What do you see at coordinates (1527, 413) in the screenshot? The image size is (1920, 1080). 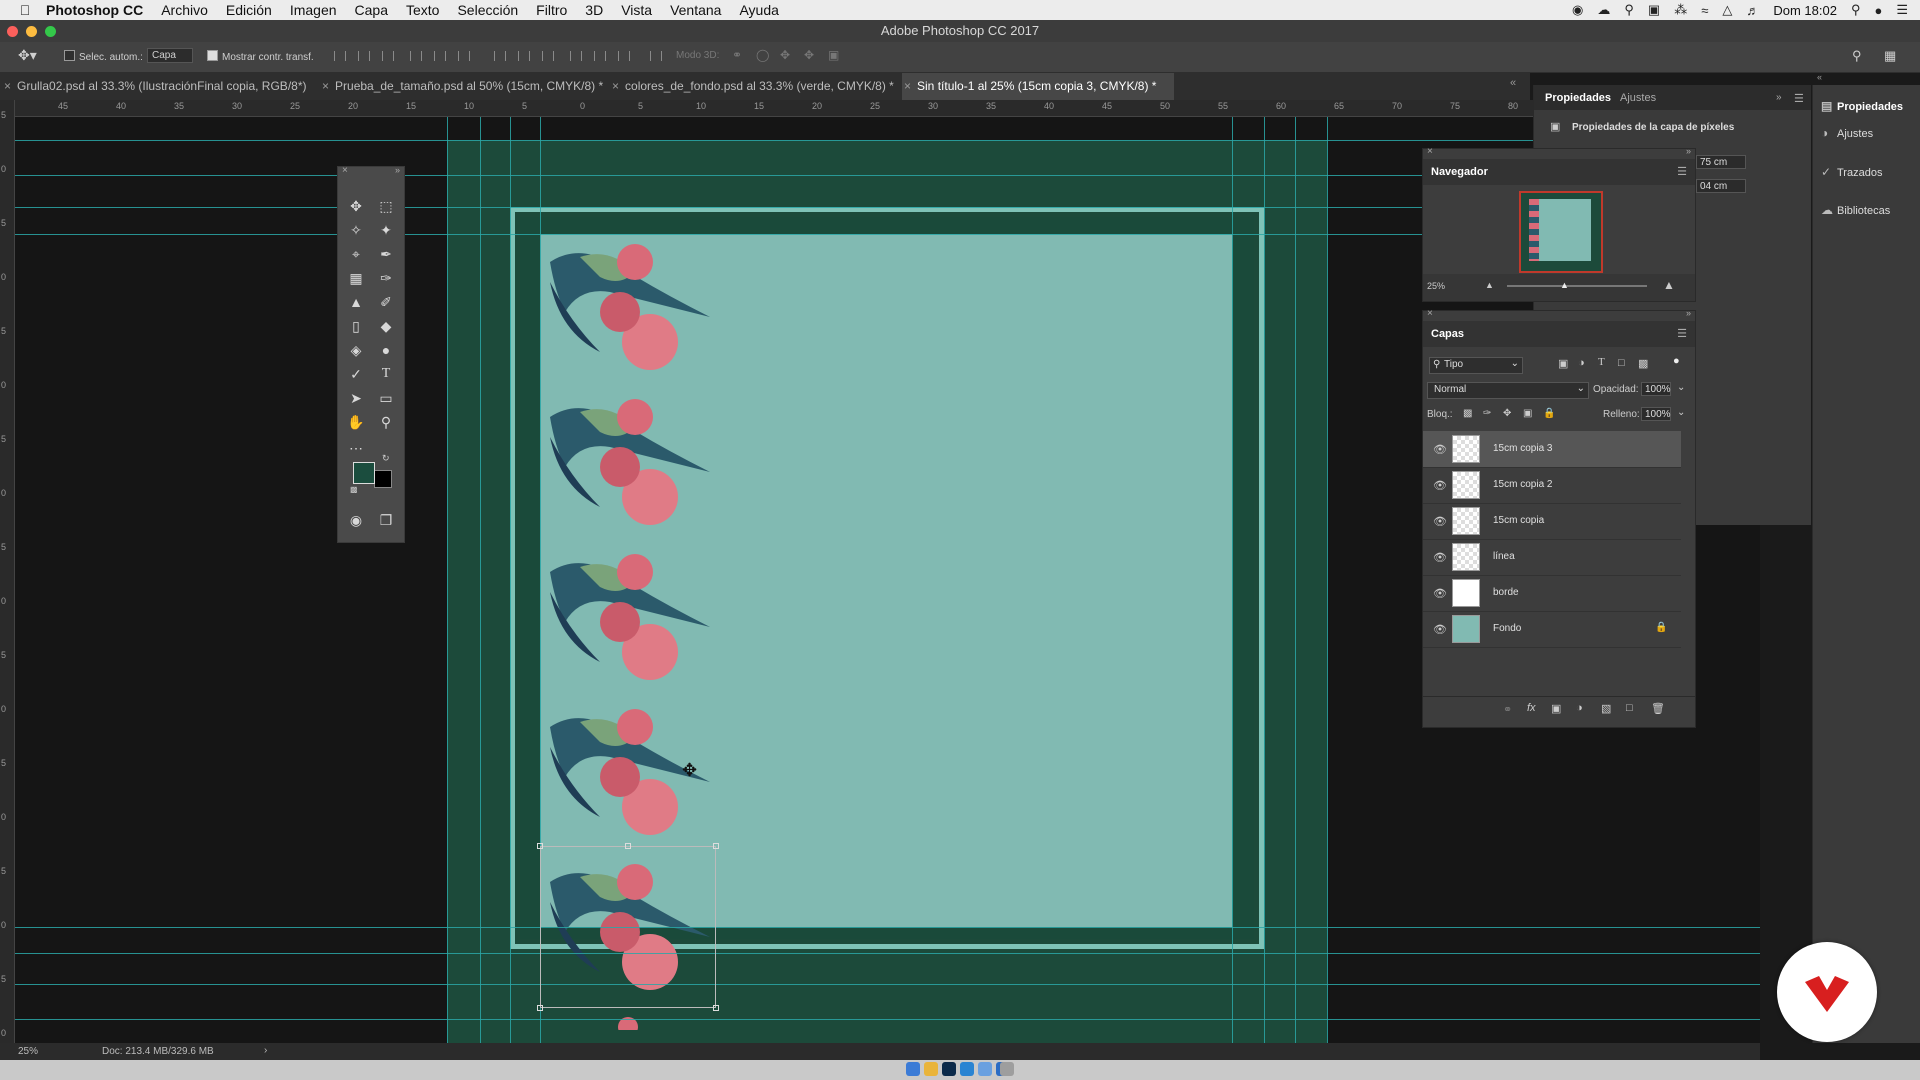 I see `lock-artboard-icon: ▣` at bounding box center [1527, 413].